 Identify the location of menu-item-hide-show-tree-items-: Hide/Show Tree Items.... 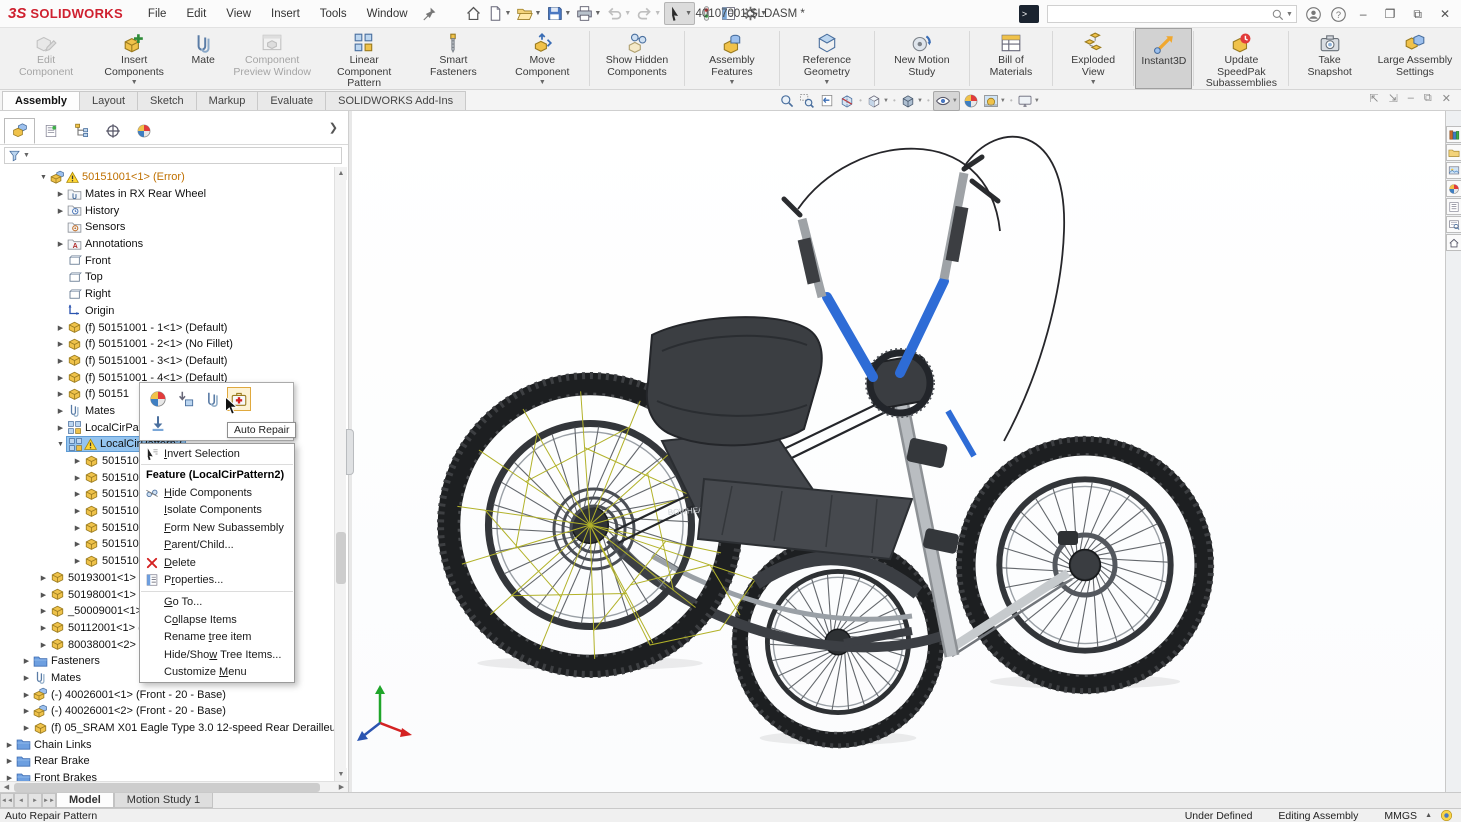
(217, 654).